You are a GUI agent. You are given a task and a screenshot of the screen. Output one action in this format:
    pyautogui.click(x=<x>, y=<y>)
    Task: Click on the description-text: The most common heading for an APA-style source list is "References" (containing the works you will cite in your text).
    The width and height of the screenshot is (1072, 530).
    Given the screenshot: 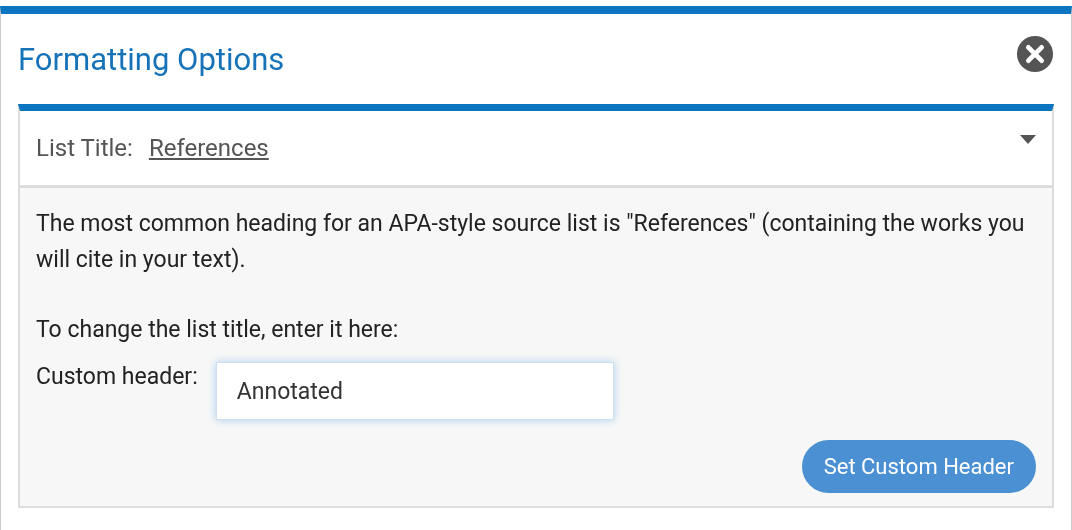 What is the action you would take?
    pyautogui.click(x=531, y=242)
    